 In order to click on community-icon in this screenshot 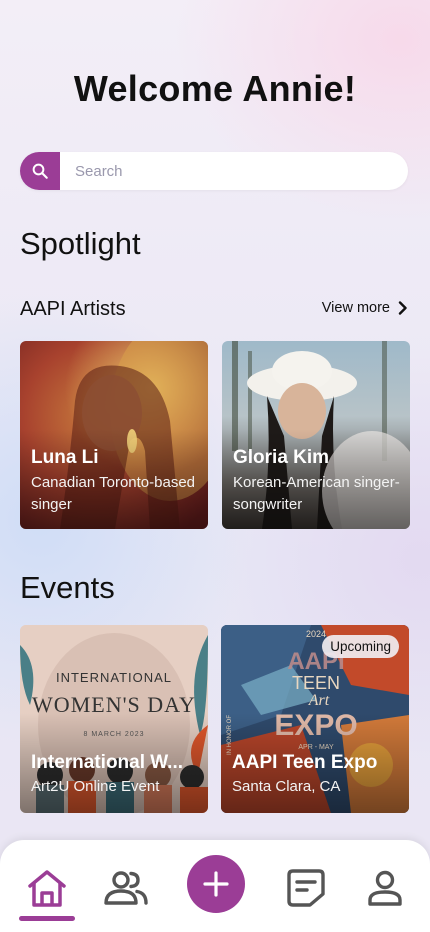, I will do `click(126, 888)`.